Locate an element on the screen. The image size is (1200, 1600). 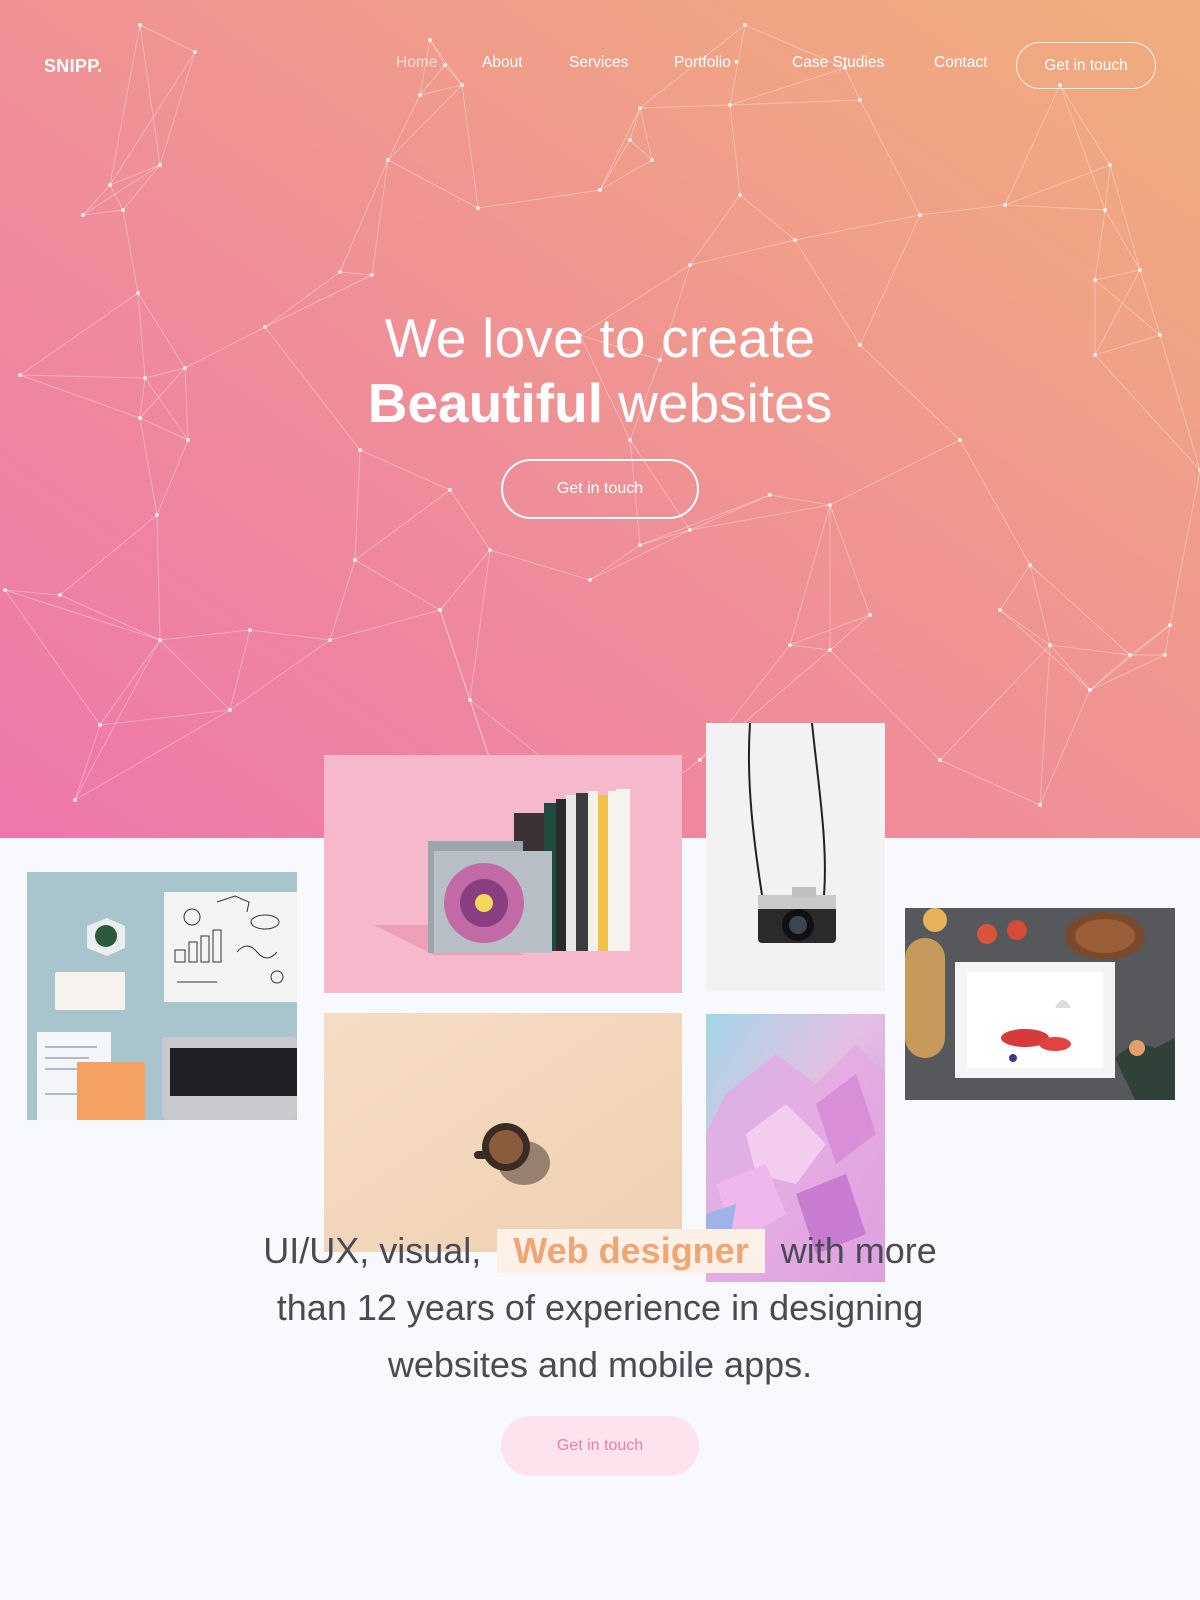
hero-title-bold: Beautiful is located at coordinates (485, 403).